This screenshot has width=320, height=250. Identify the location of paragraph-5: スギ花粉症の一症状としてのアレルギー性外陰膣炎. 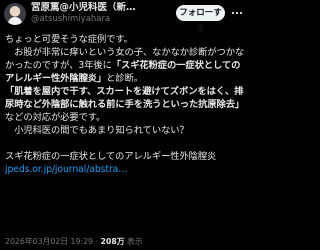
(112, 156).